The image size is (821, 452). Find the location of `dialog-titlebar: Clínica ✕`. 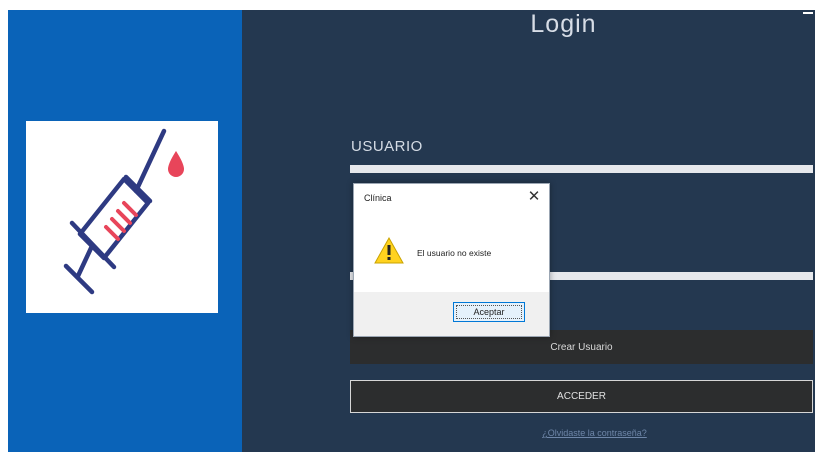

dialog-titlebar: Clínica ✕ is located at coordinates (451, 198).